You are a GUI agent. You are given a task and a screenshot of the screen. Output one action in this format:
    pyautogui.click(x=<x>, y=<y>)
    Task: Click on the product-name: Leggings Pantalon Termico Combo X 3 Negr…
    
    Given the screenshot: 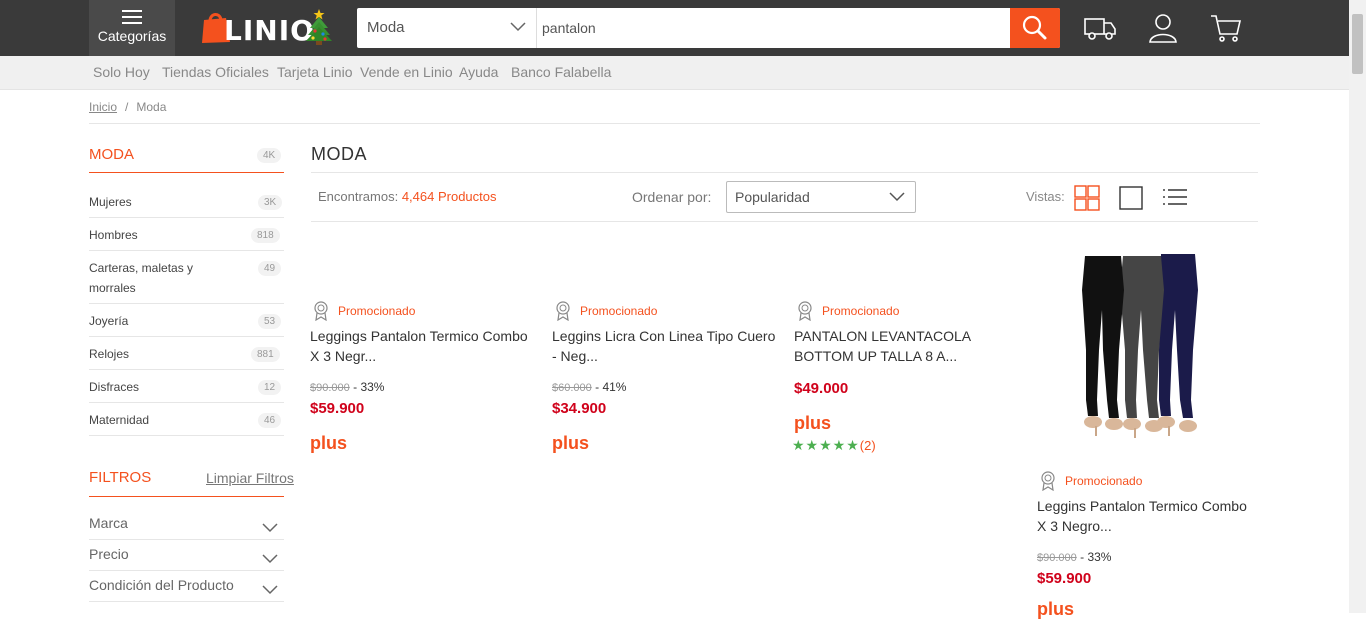 What is the action you would take?
    pyautogui.click(x=422, y=346)
    